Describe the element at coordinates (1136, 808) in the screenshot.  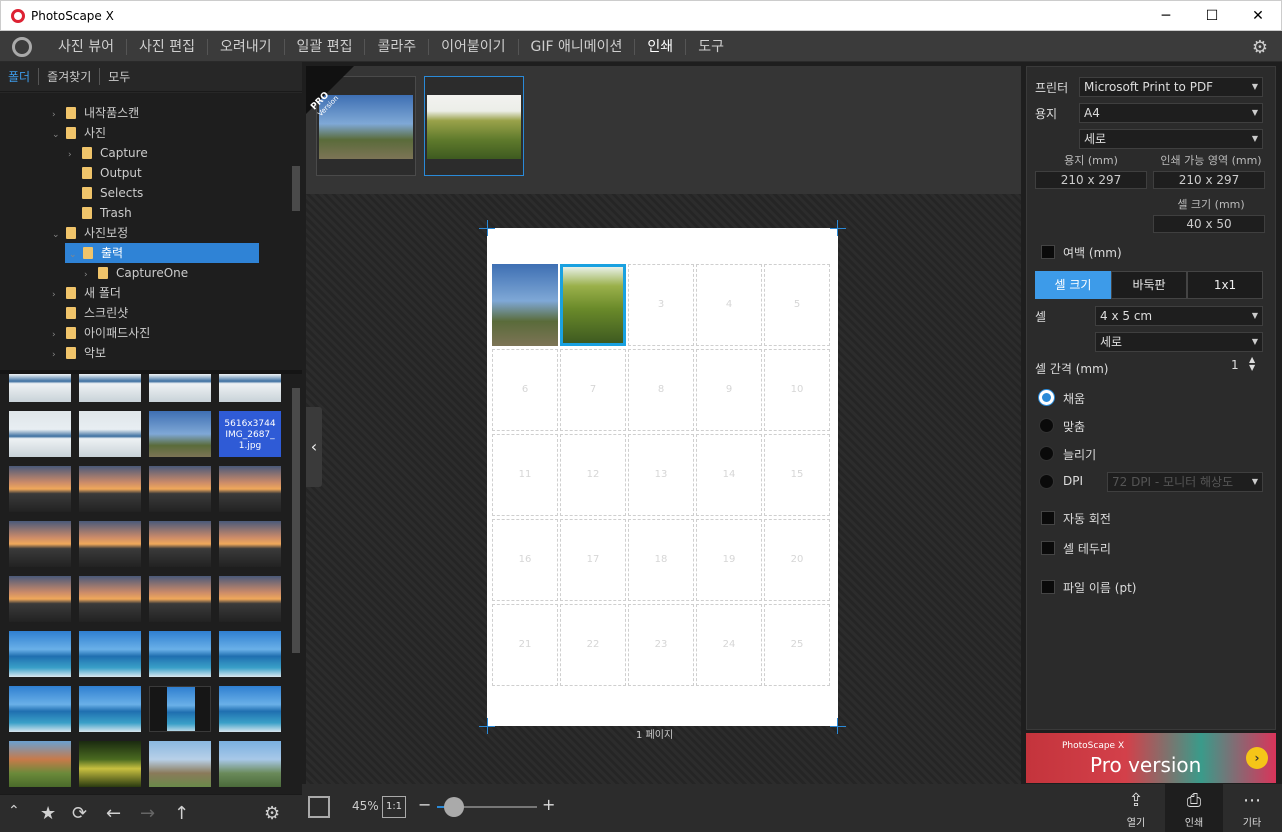
I see `open-button: ⇪ 열기` at that location.